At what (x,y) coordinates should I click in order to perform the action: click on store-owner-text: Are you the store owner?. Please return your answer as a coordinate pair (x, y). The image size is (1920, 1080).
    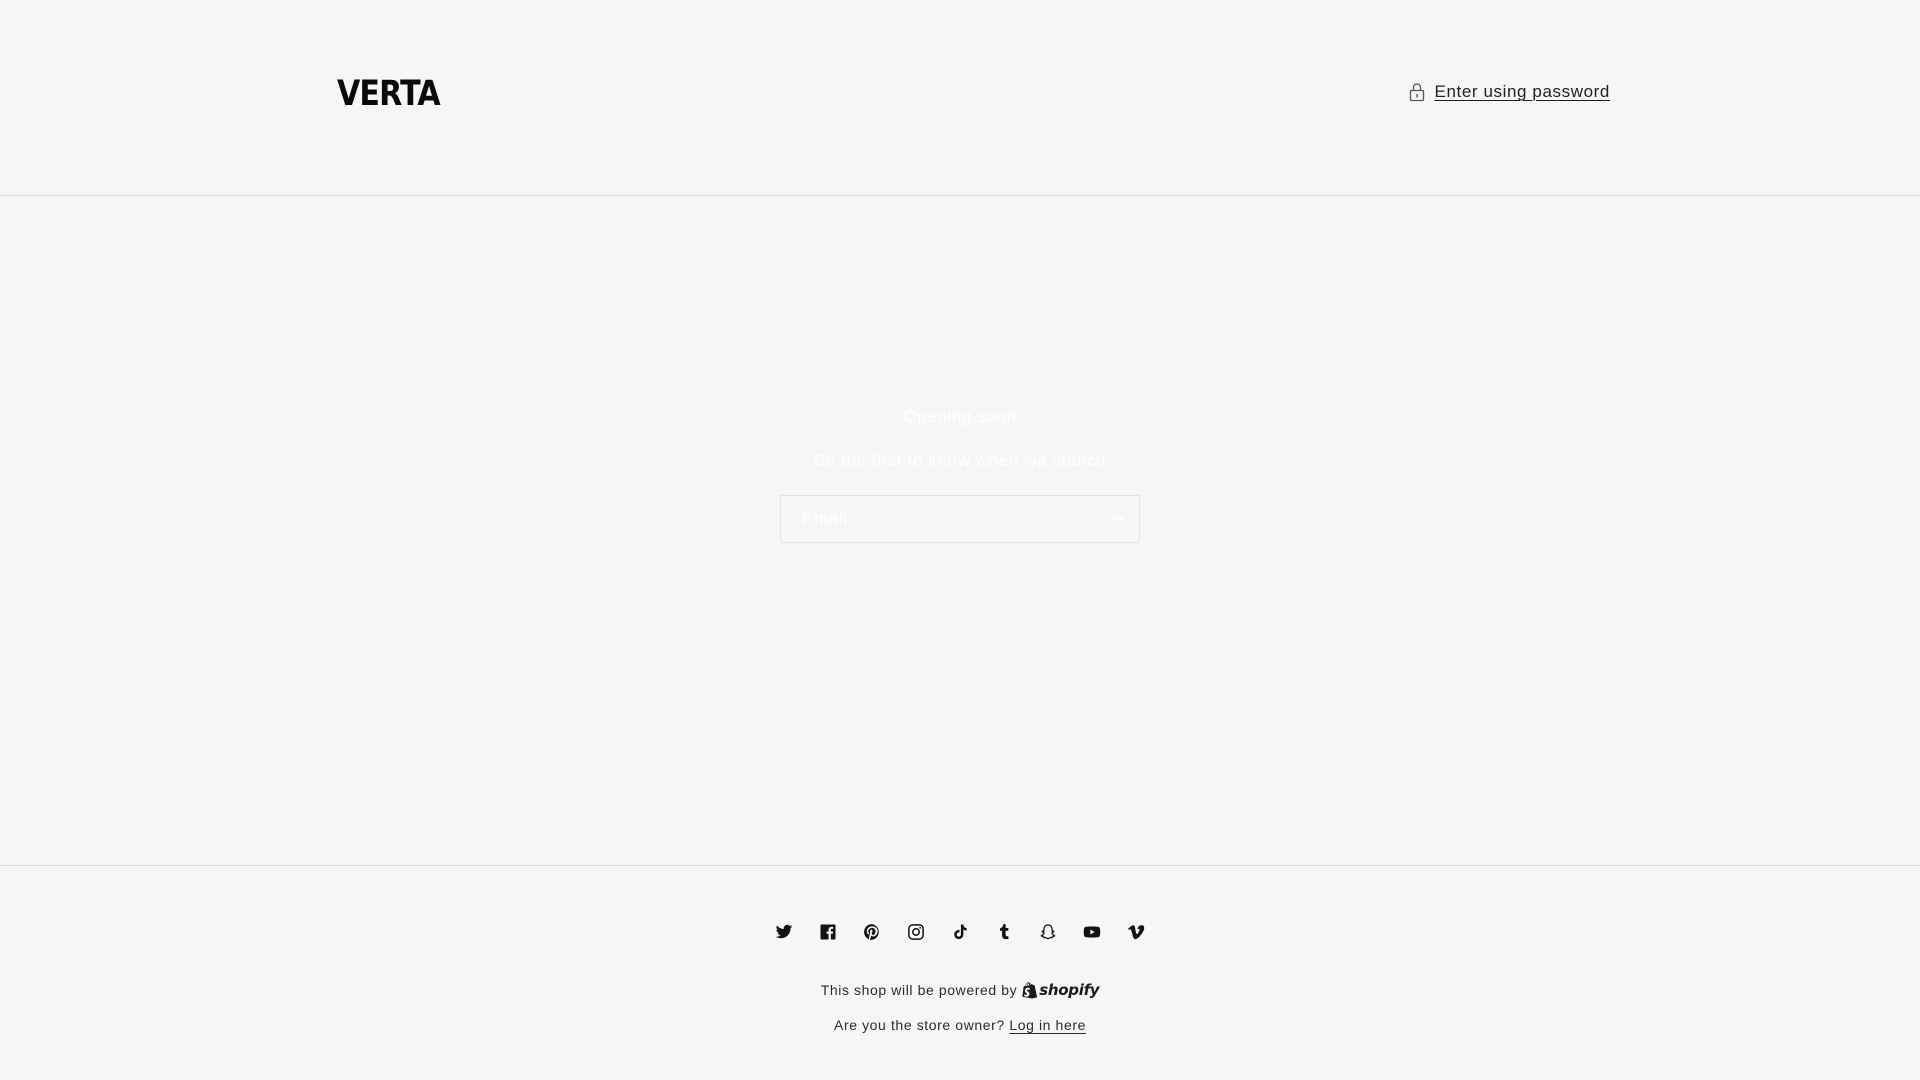
    Looking at the image, I should click on (919, 1025).